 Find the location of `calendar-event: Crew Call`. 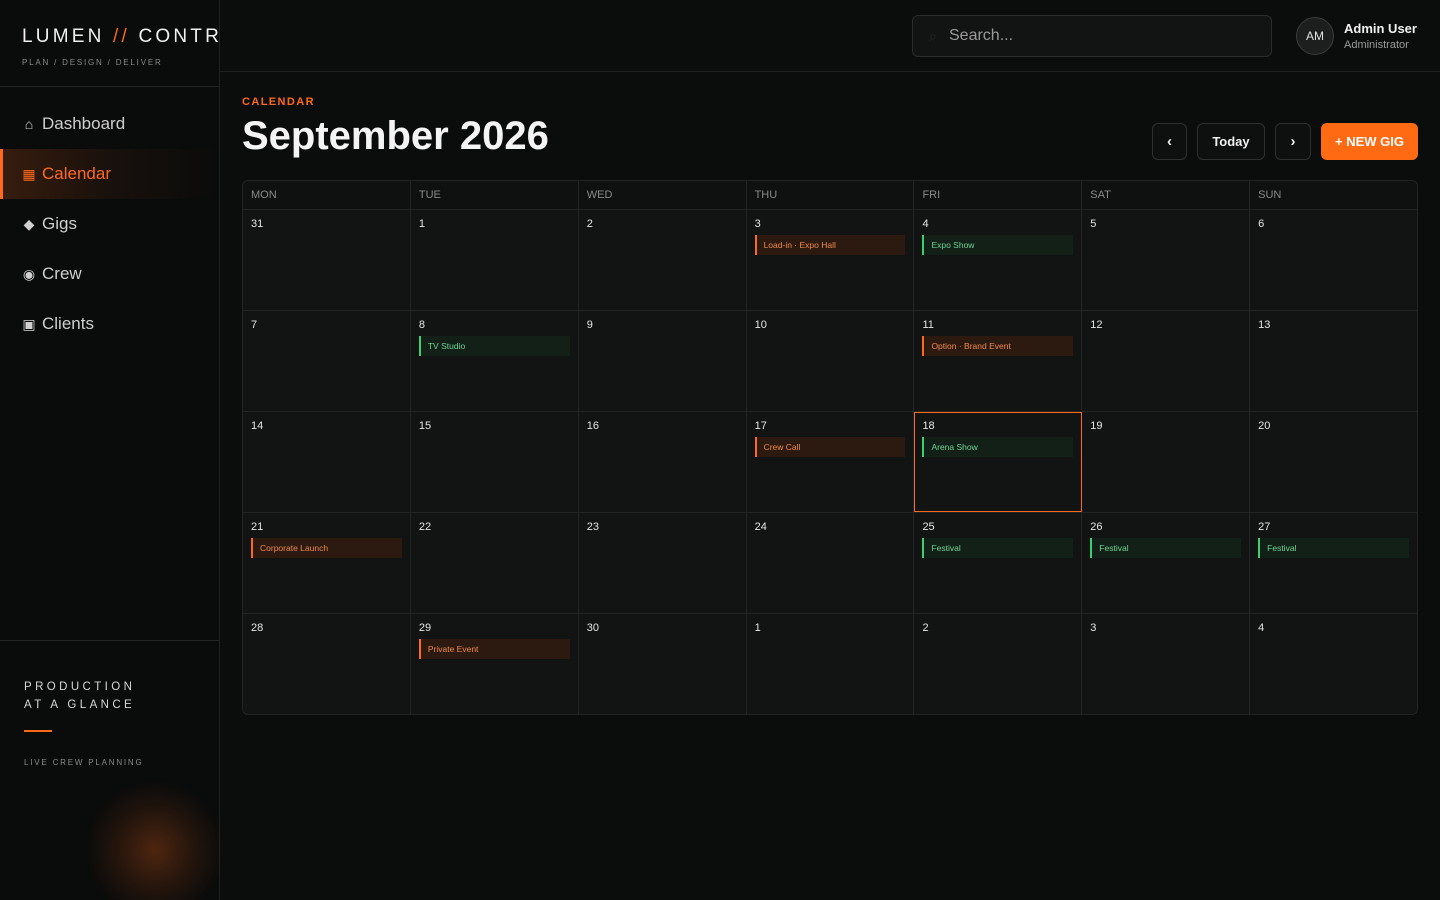

calendar-event: Crew Call is located at coordinates (830, 447).